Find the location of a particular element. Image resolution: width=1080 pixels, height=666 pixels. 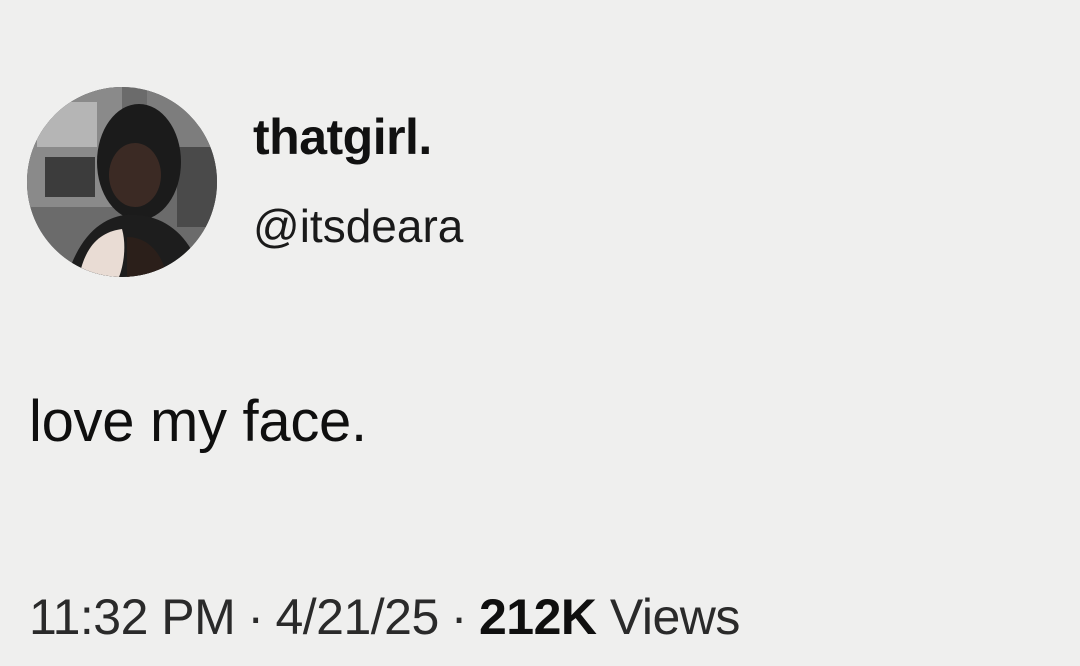

tweet-text: love my face. is located at coordinates (198, 421).